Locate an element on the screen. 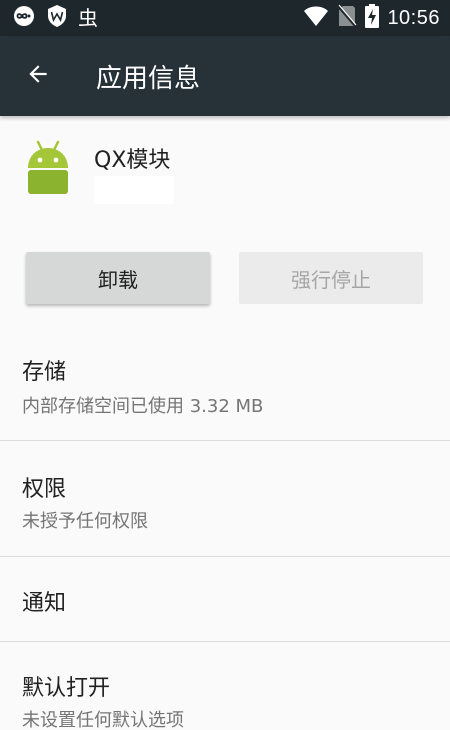 The image size is (450, 730). open-by-default-summary: 未设置任何默认选项 is located at coordinates (103, 720).